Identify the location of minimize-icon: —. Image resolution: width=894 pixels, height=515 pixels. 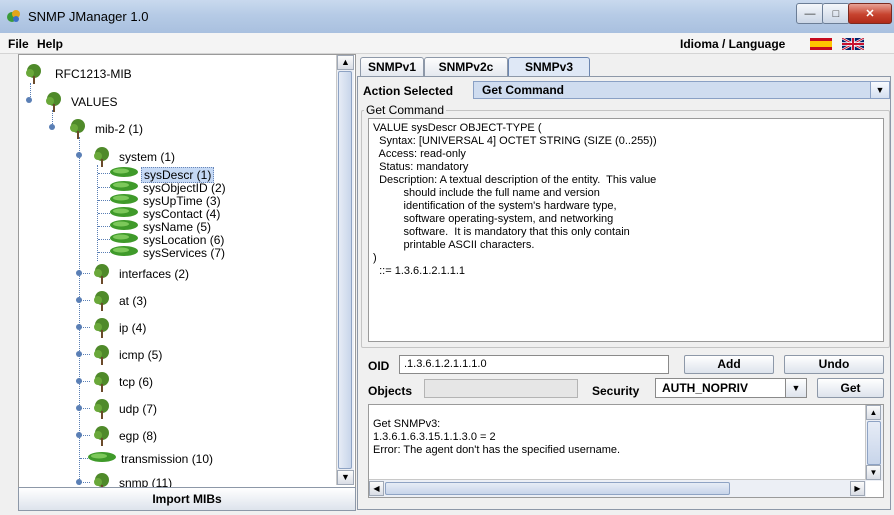
(810, 13).